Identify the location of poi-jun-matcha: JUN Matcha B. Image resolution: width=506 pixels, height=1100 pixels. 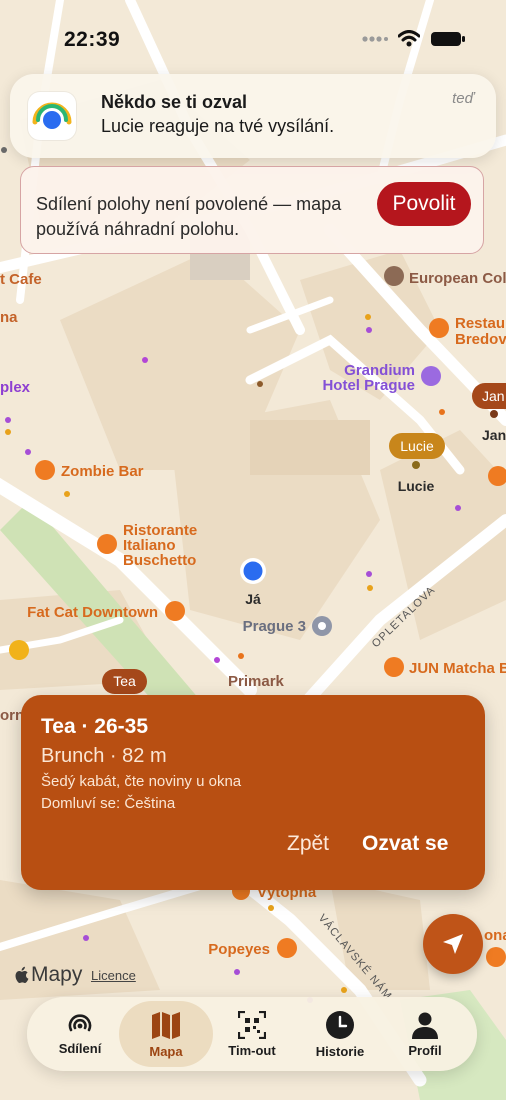
(457, 668).